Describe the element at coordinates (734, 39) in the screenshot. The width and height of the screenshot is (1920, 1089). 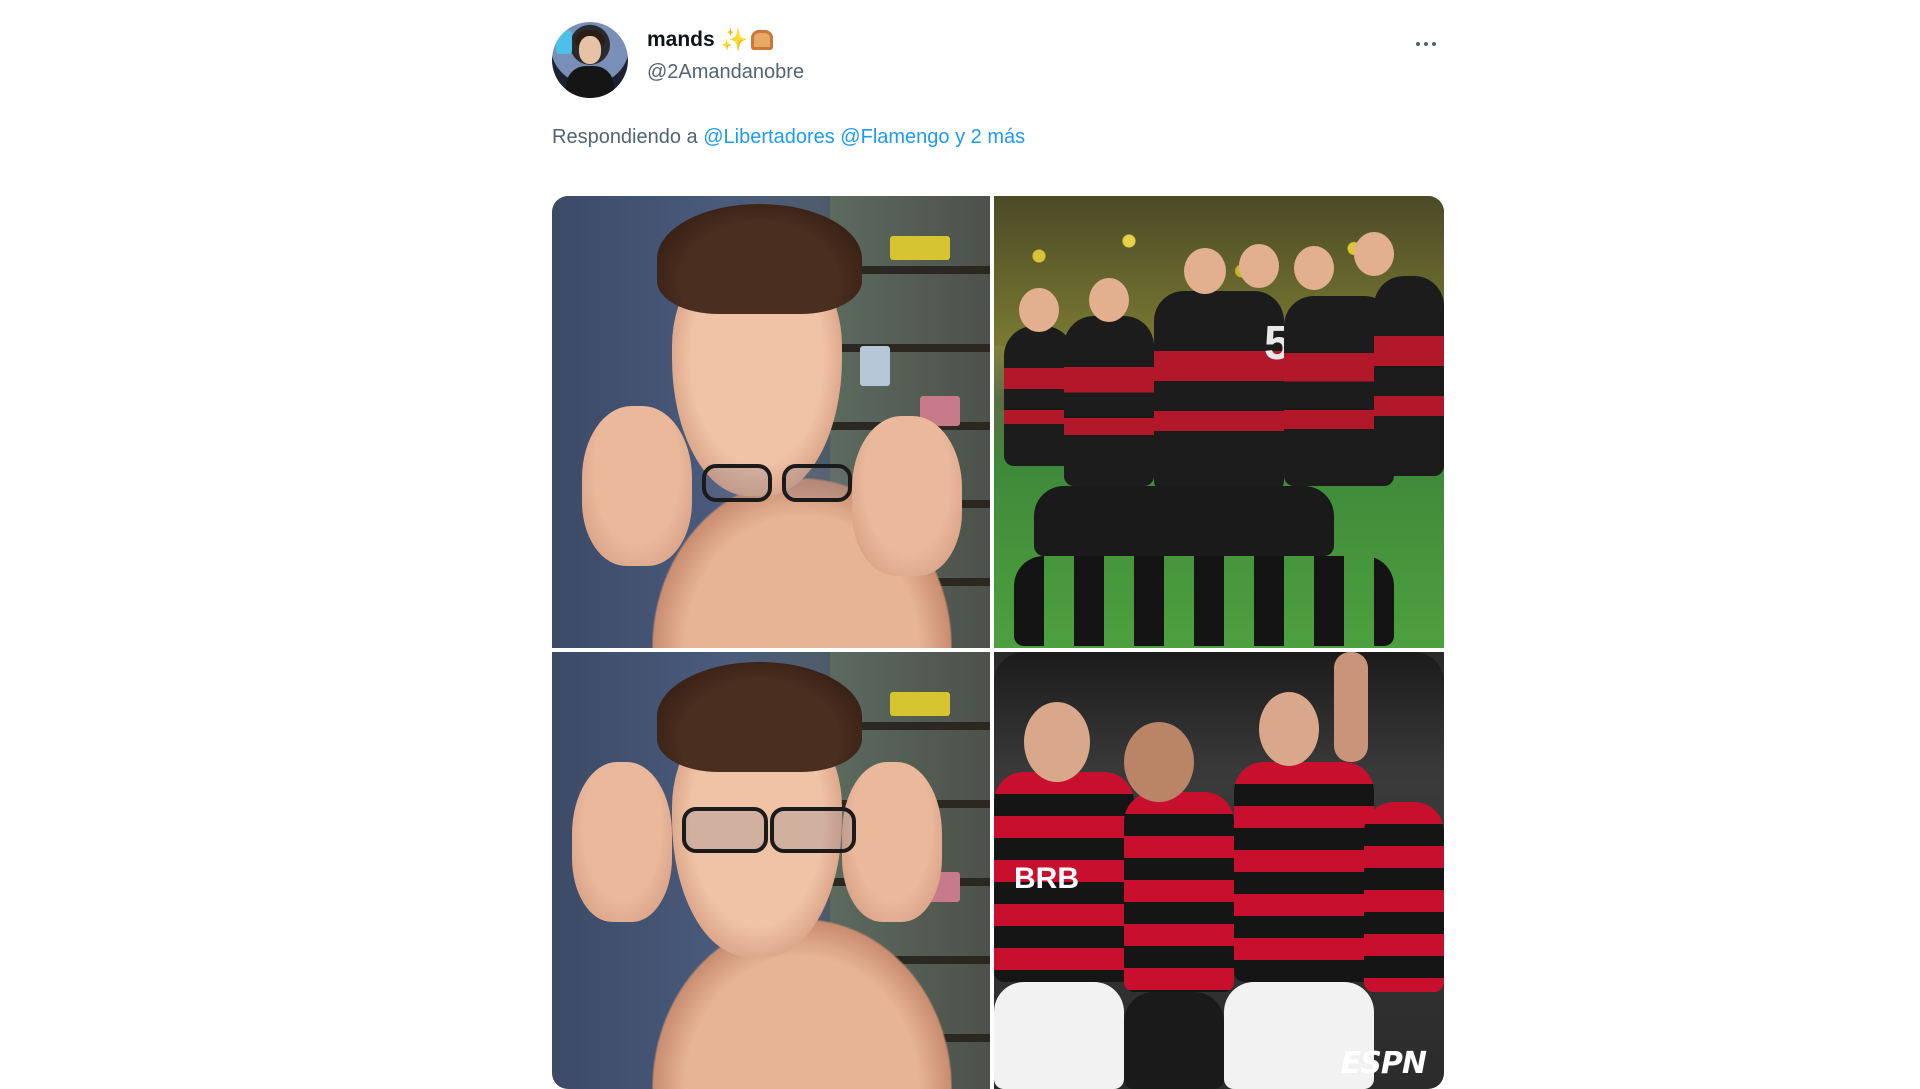
I see `sparkles-icon: ✨` at that location.